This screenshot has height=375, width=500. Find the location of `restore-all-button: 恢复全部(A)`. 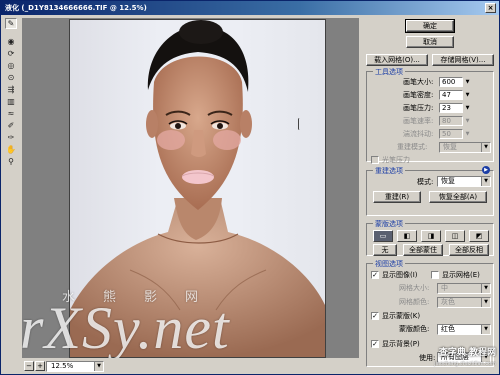

restore-all-button: 恢复全部(A) is located at coordinates (458, 197).